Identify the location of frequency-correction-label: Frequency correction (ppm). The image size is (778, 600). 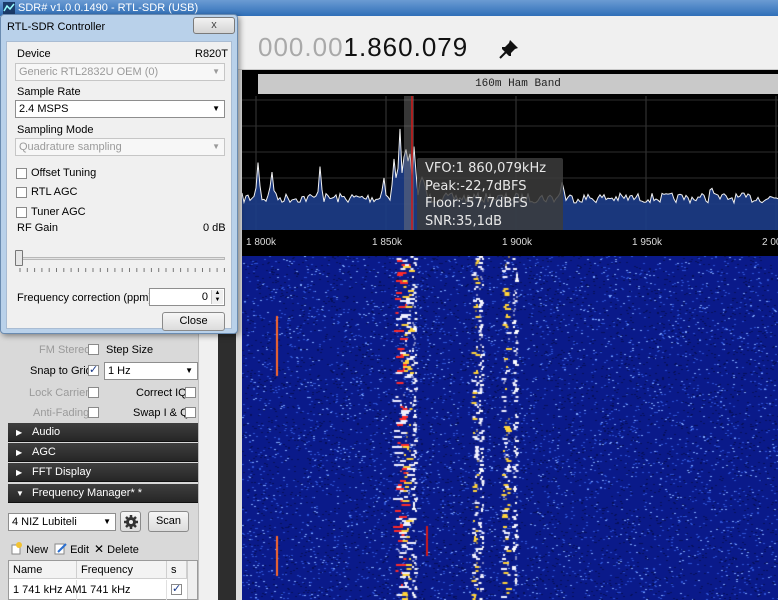
(85, 298).